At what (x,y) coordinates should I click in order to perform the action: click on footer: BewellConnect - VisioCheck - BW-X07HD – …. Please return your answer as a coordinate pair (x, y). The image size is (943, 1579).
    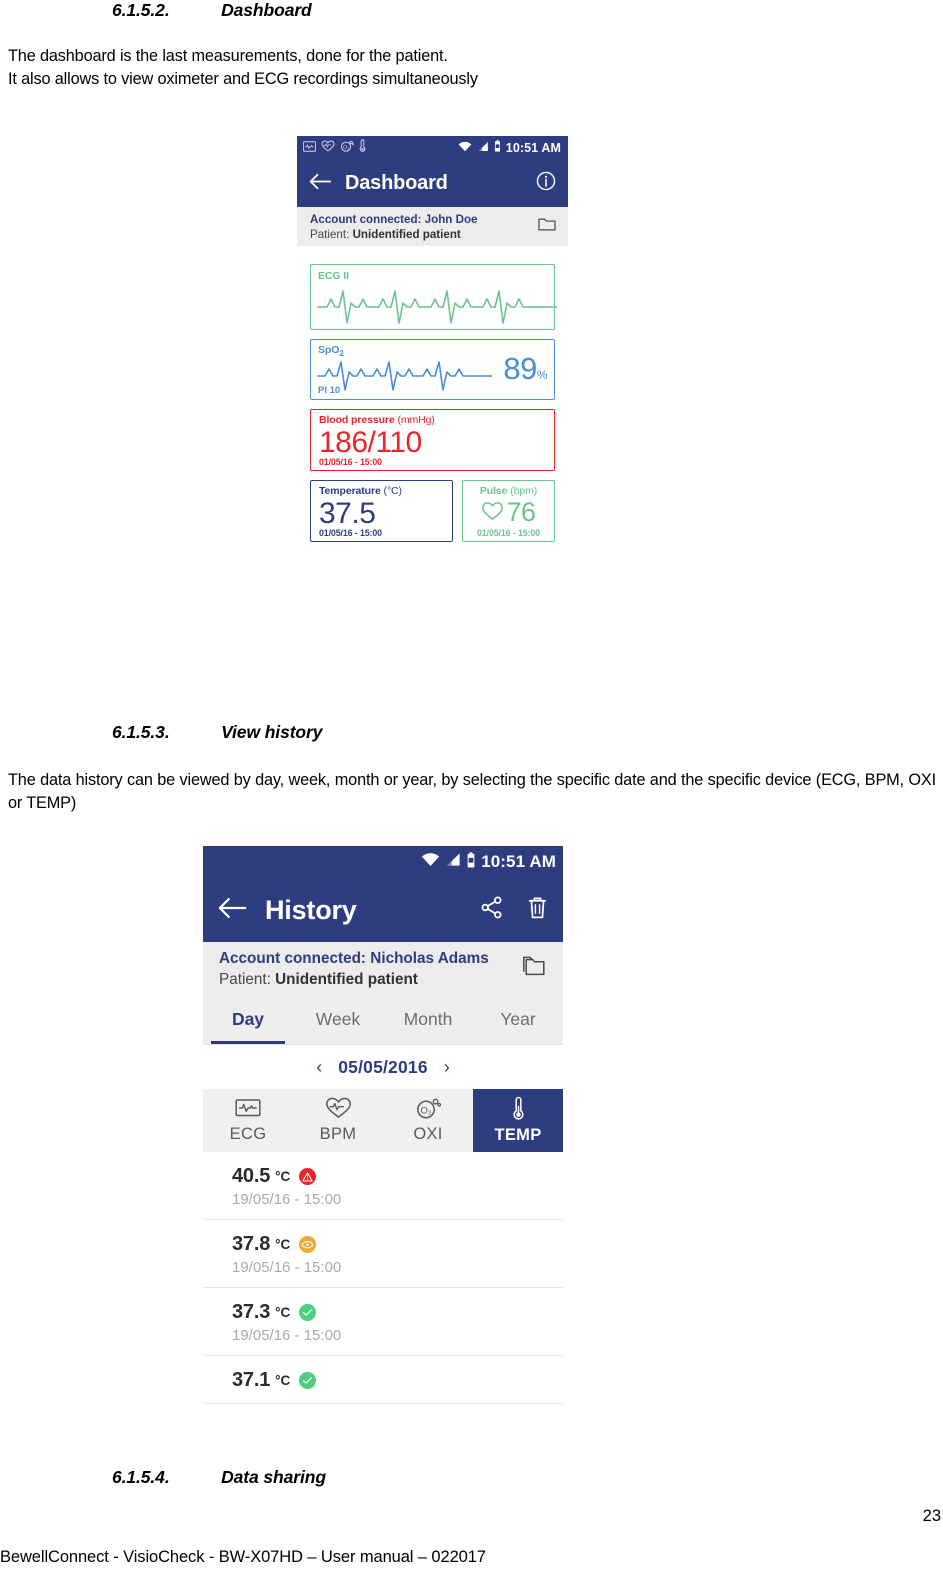
    Looking at the image, I should click on (243, 1557).